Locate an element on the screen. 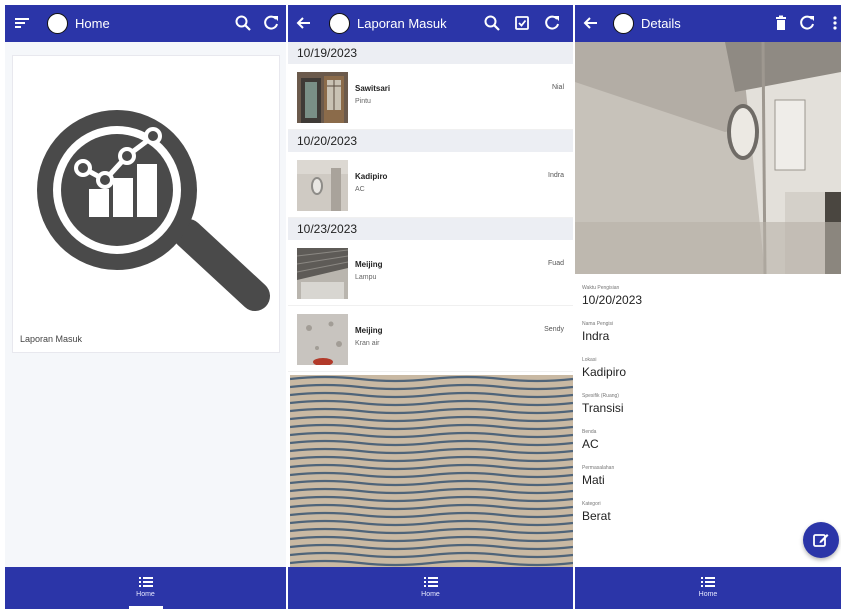 This screenshot has height=609, width=841. field-spesifik-ruang: Spesifik (Ruang) Transisi is located at coordinates (702, 411).